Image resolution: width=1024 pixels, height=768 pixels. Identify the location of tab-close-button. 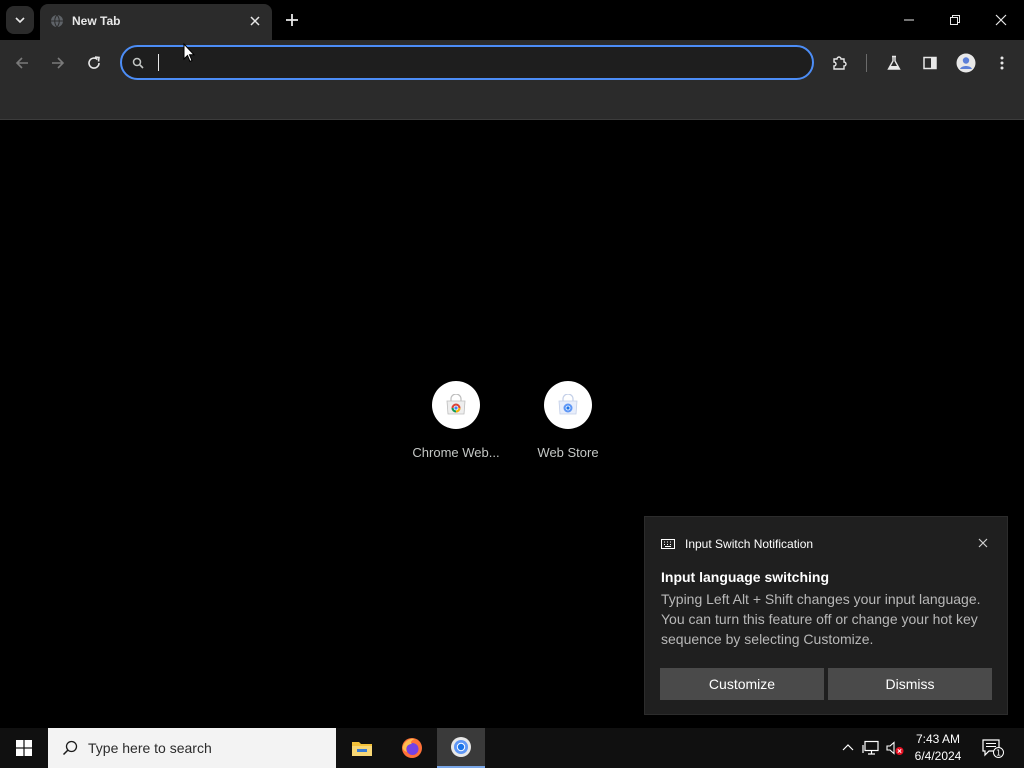
(255, 21).